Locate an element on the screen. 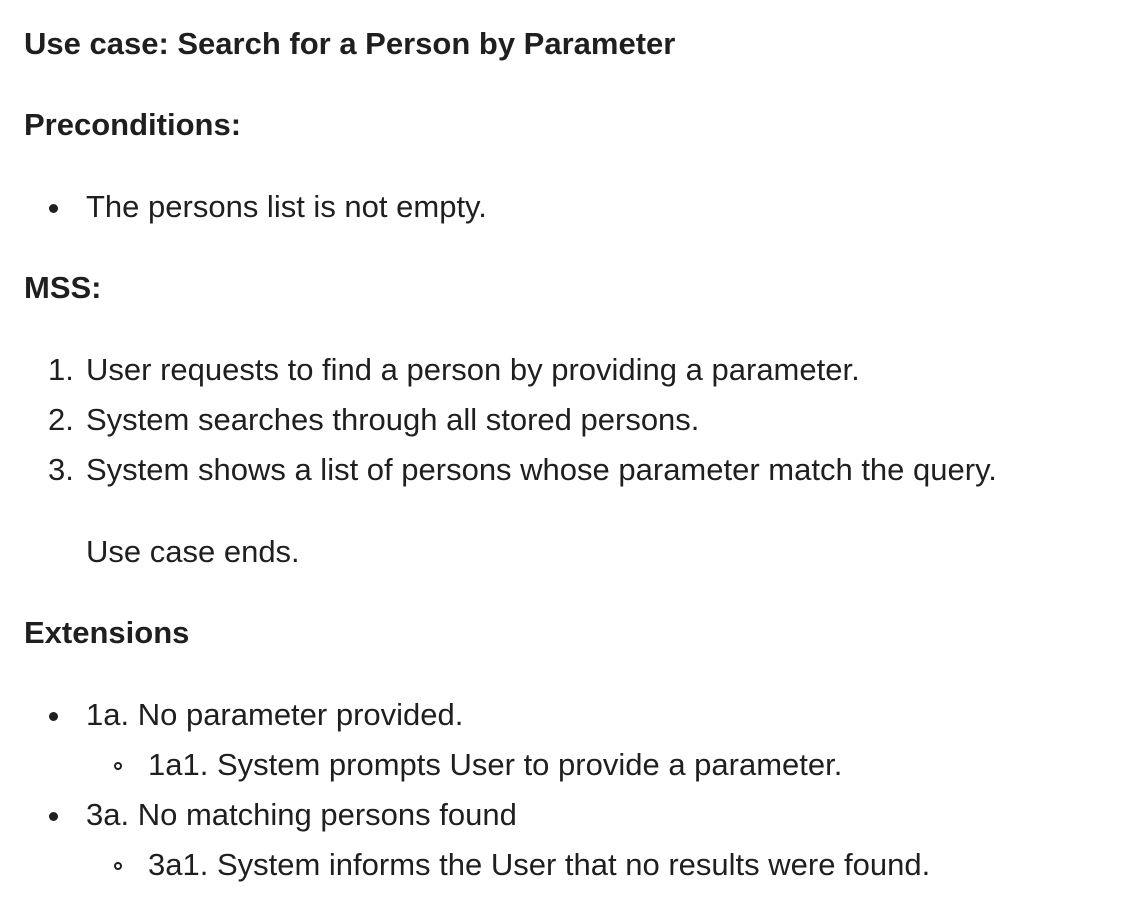  mss-heading: MSS: is located at coordinates (63, 287).